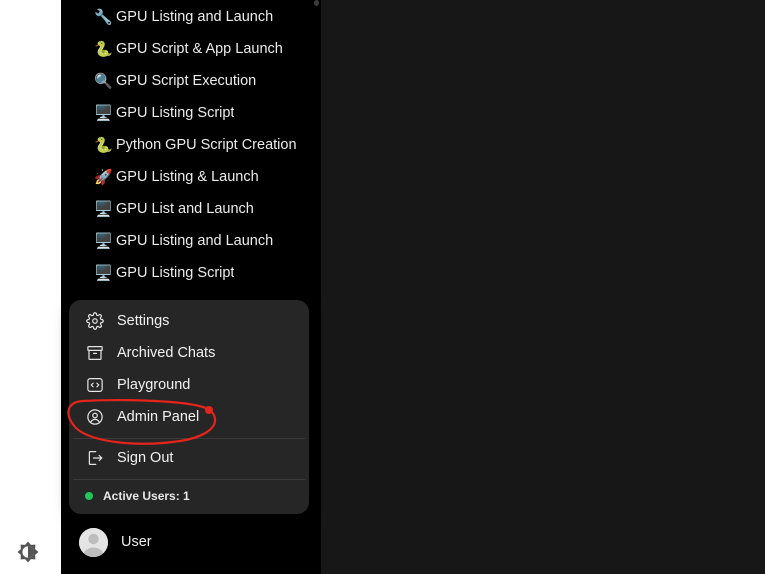  I want to click on sidebar-scrollbar, so click(316, 3).